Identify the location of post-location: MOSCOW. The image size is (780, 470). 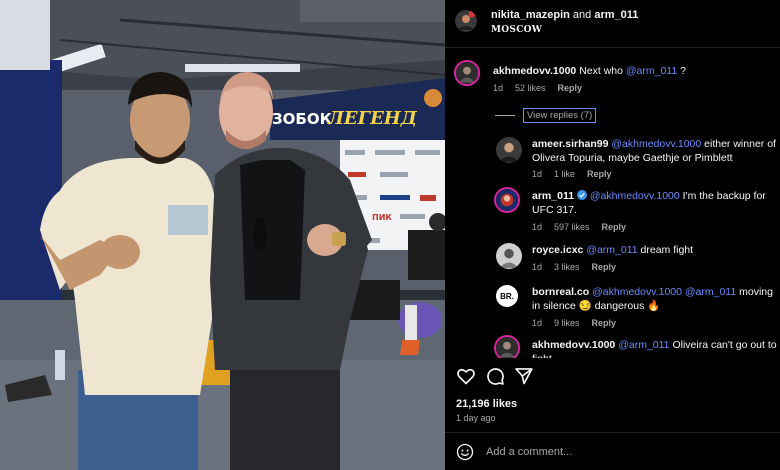
(516, 30).